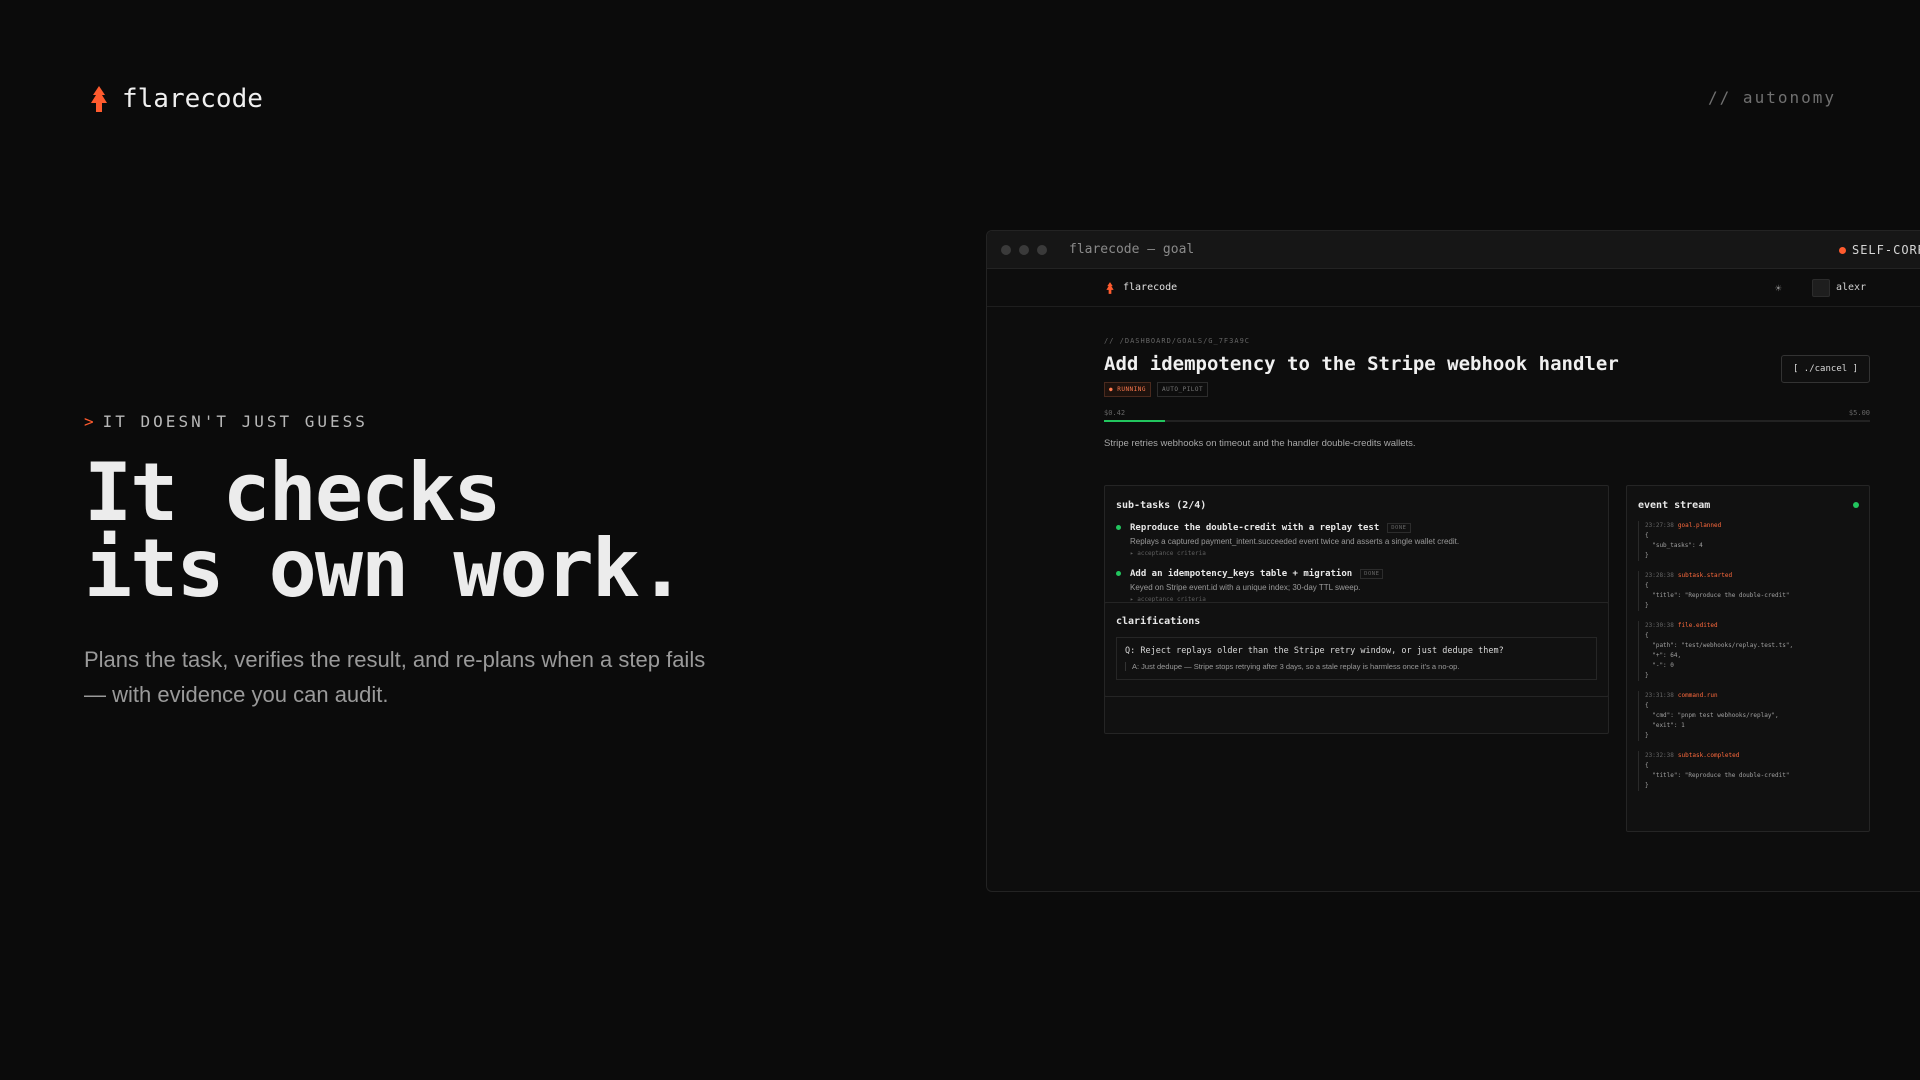  I want to click on eyebrow: > IT DOESN'T JUST GUESS, so click(226, 421).